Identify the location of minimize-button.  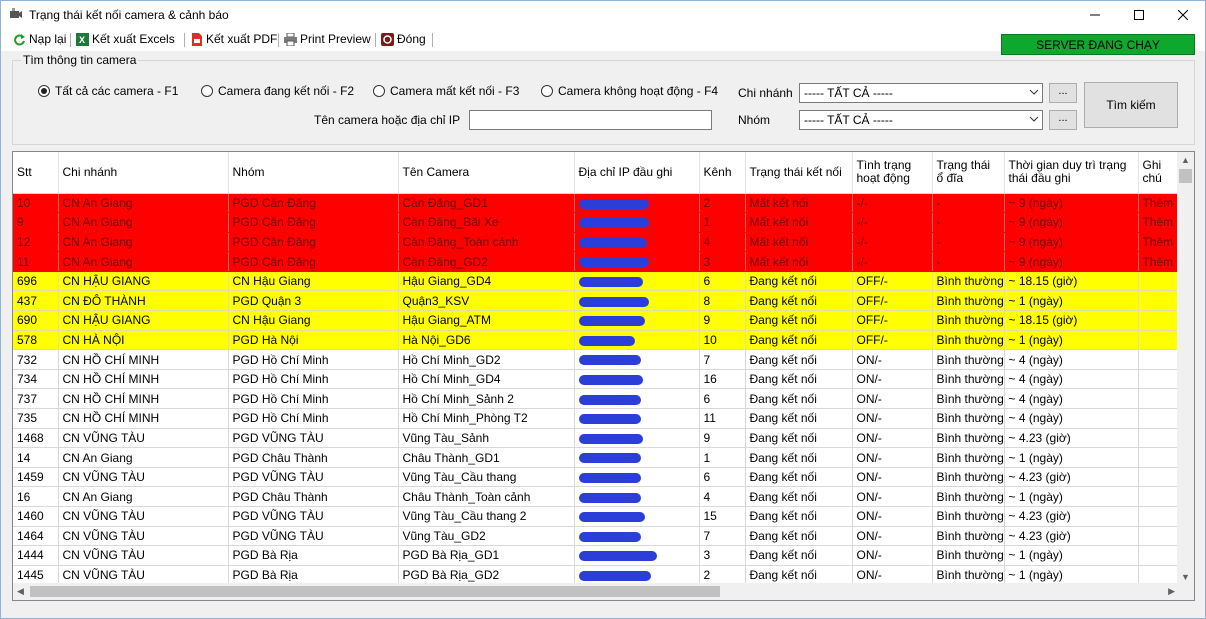
(1095, 15).